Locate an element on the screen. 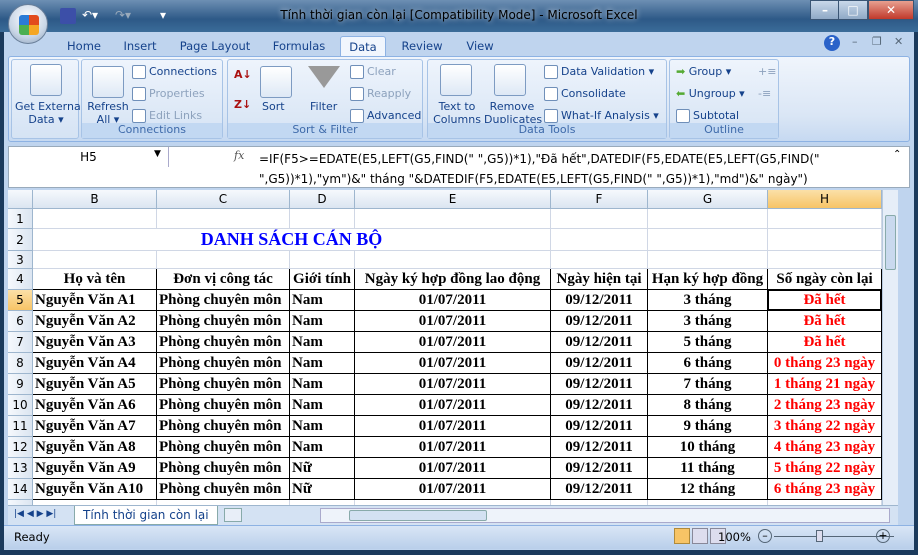  subtotal-button: Subtotal is located at coordinates (707, 116).